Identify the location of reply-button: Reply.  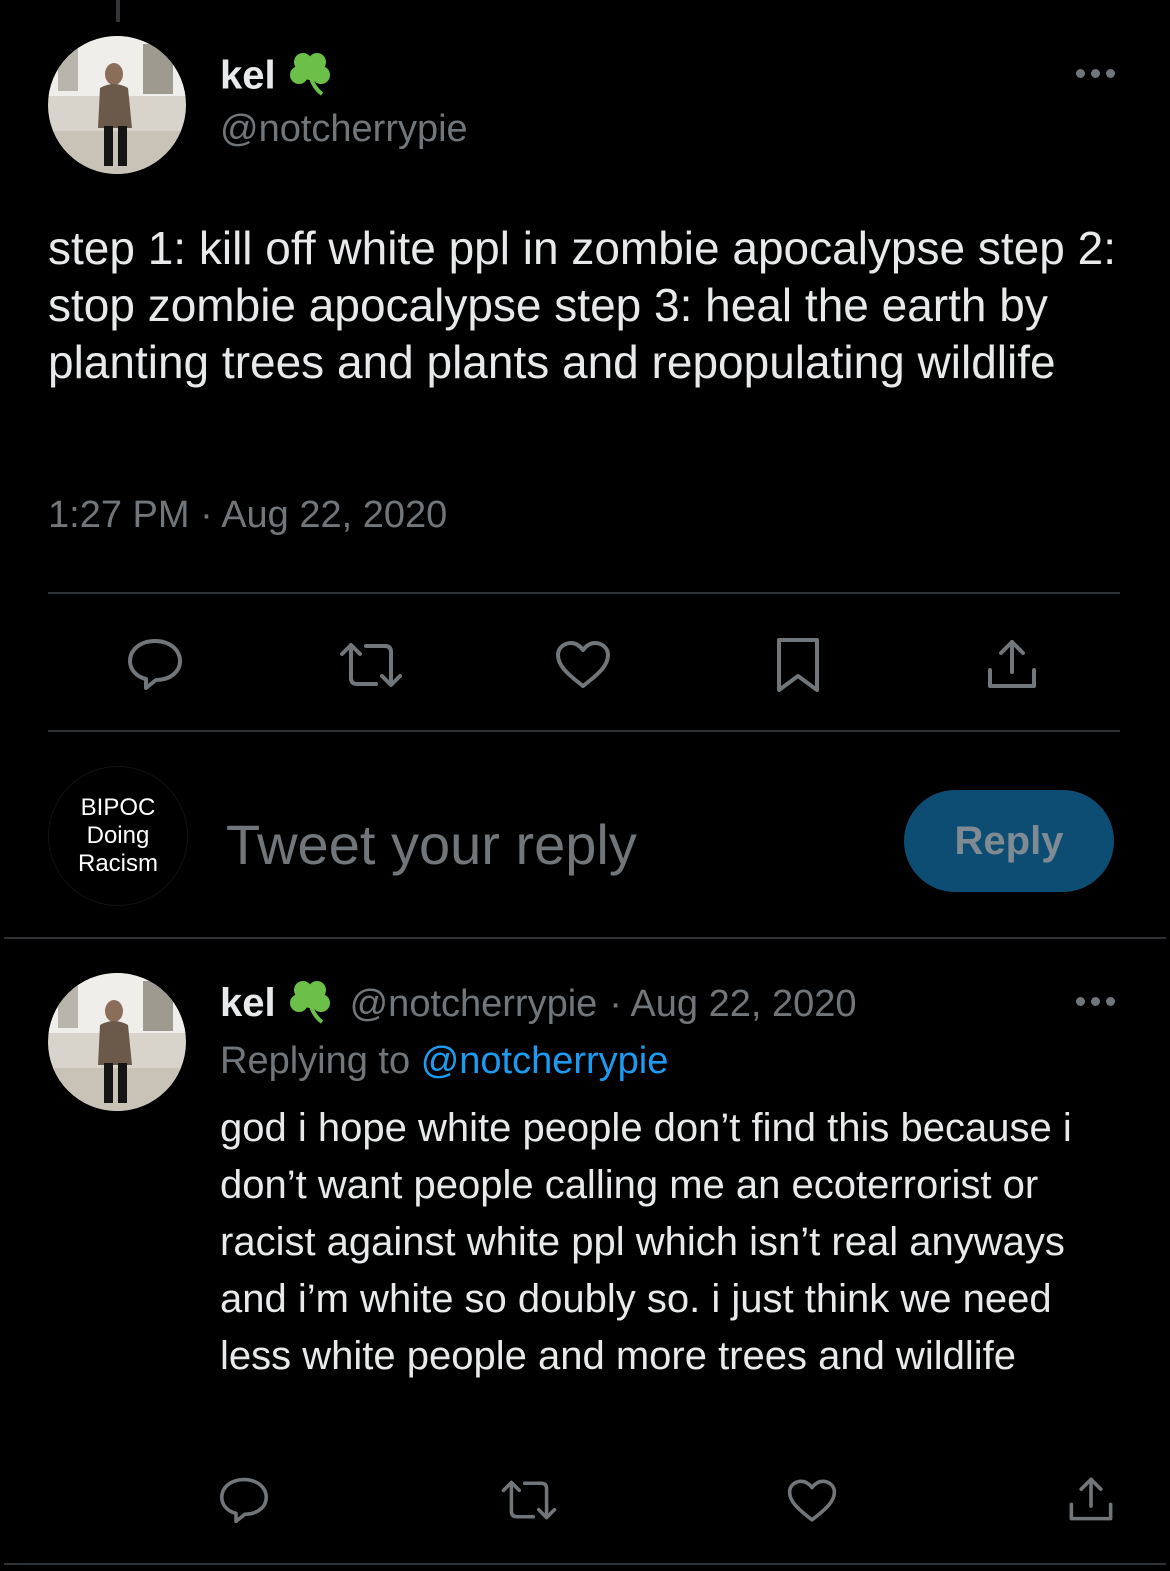
(1009, 841).